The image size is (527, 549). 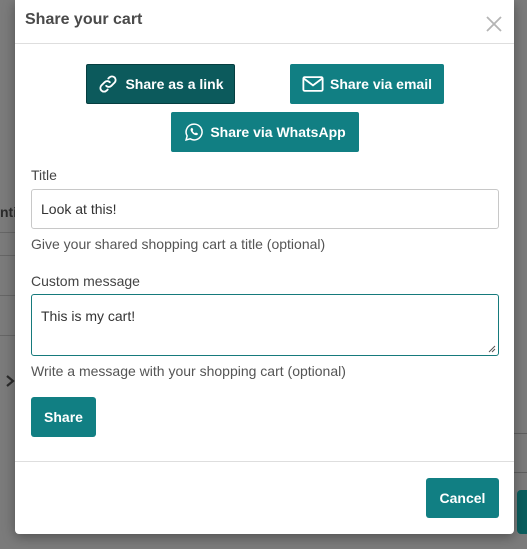 I want to click on share-button: Share, so click(x=63, y=417).